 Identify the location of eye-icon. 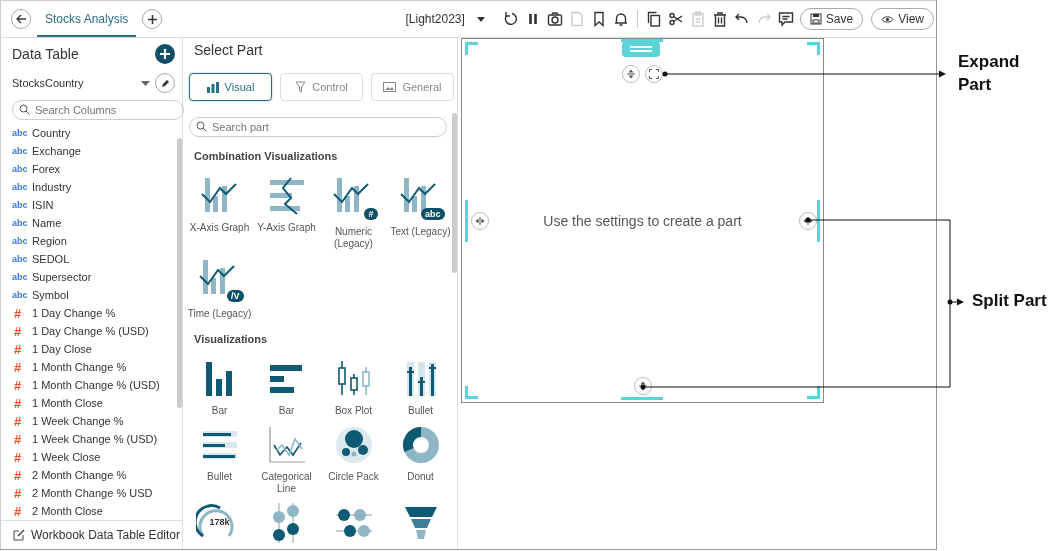
(888, 19).